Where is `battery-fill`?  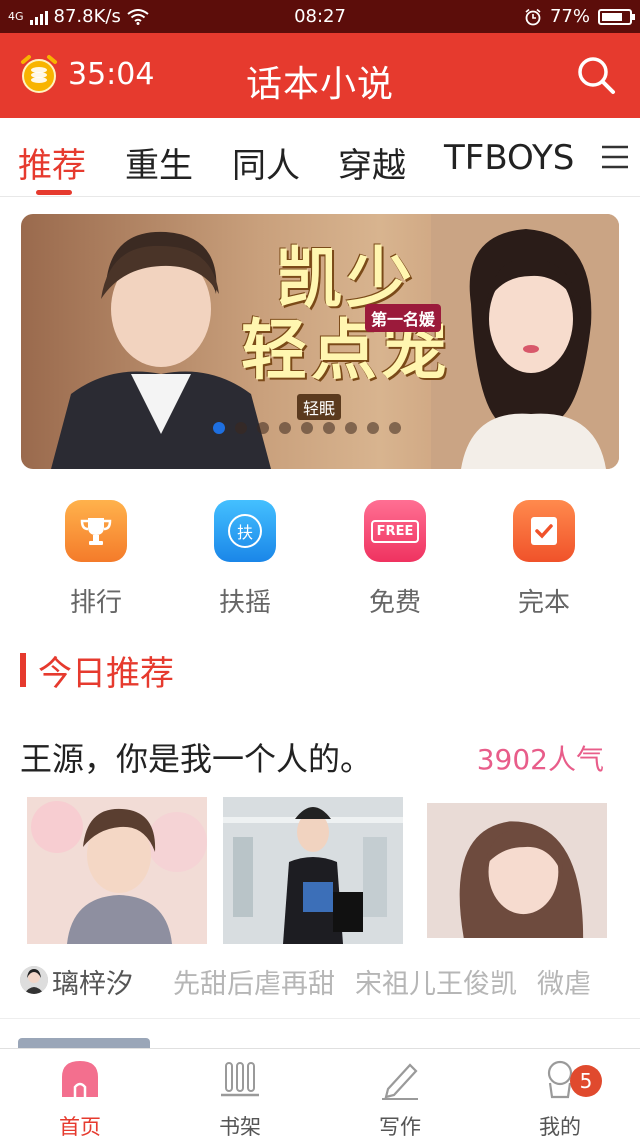
battery-fill is located at coordinates (612, 16).